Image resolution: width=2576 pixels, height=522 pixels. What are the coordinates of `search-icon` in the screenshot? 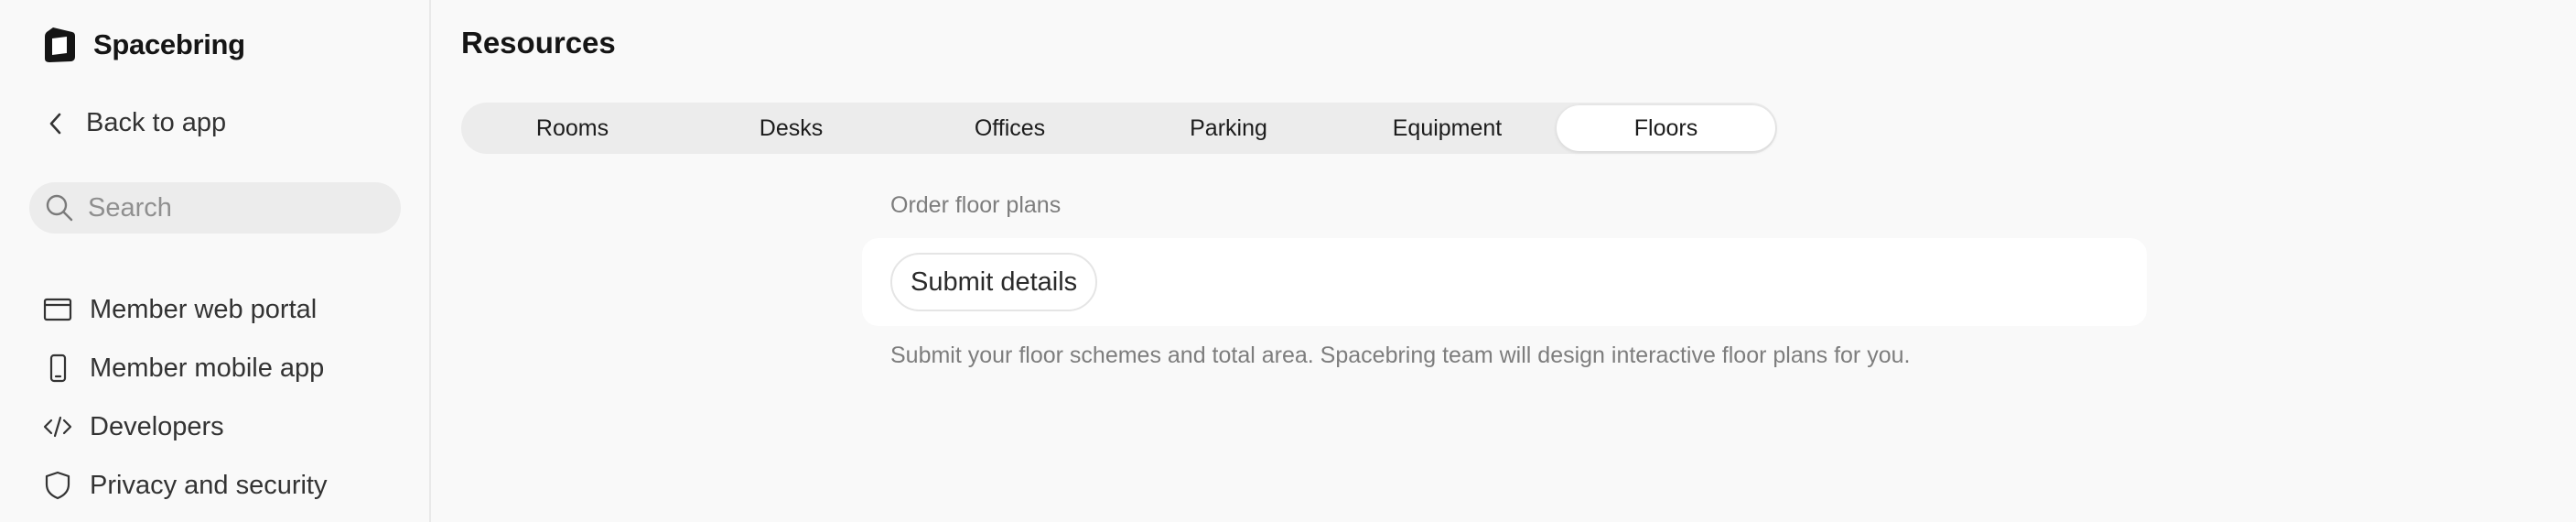 It's located at (60, 208).